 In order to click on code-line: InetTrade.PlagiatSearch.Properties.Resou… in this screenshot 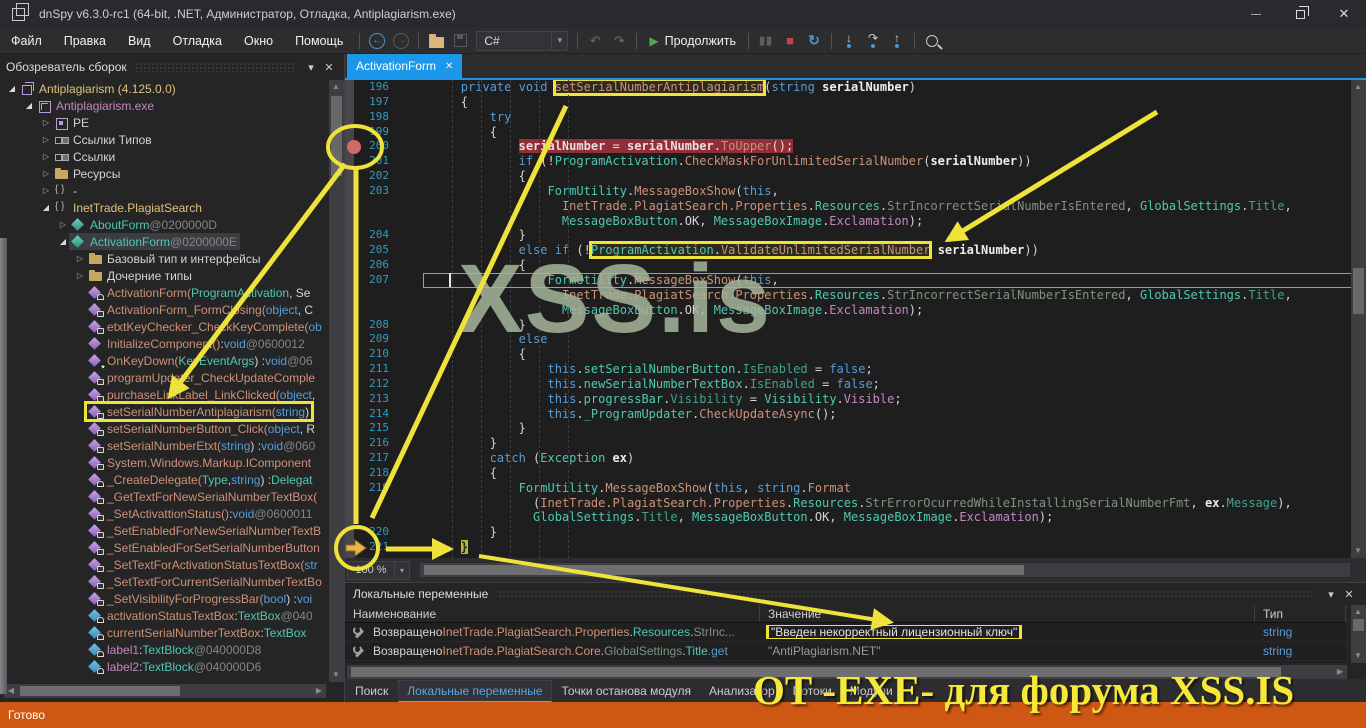, I will do `click(855, 295)`.